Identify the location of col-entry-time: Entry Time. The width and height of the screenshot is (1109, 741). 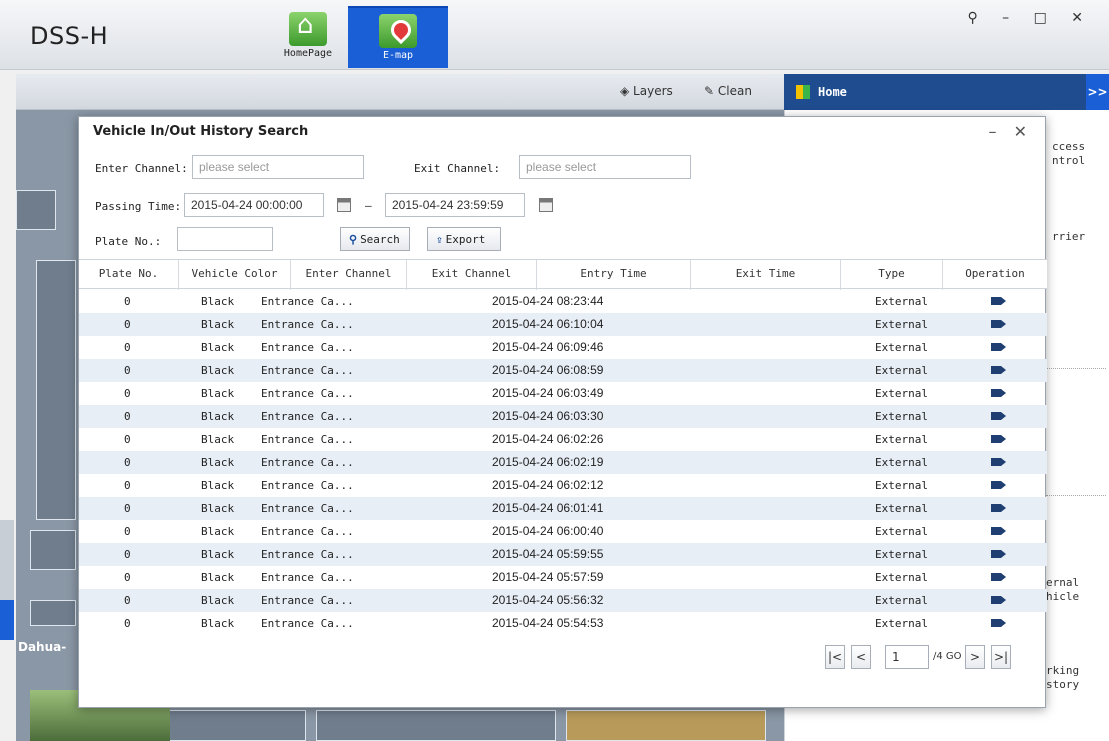
(614, 275).